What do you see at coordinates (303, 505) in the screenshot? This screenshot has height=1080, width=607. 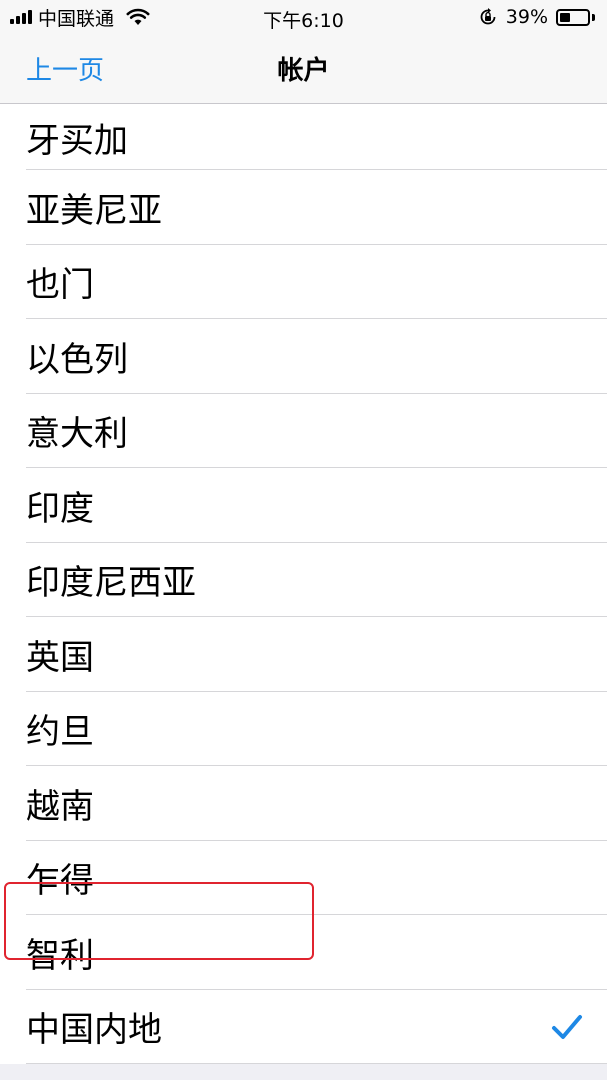 I see `list-item: 印度` at bounding box center [303, 505].